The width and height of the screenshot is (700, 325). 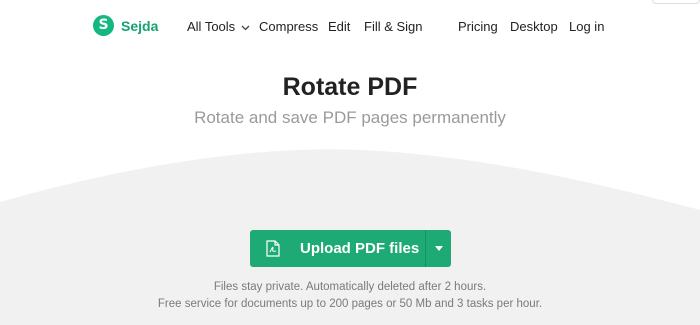 What do you see at coordinates (534, 26) in the screenshot?
I see `nav-desktop: Desktop` at bounding box center [534, 26].